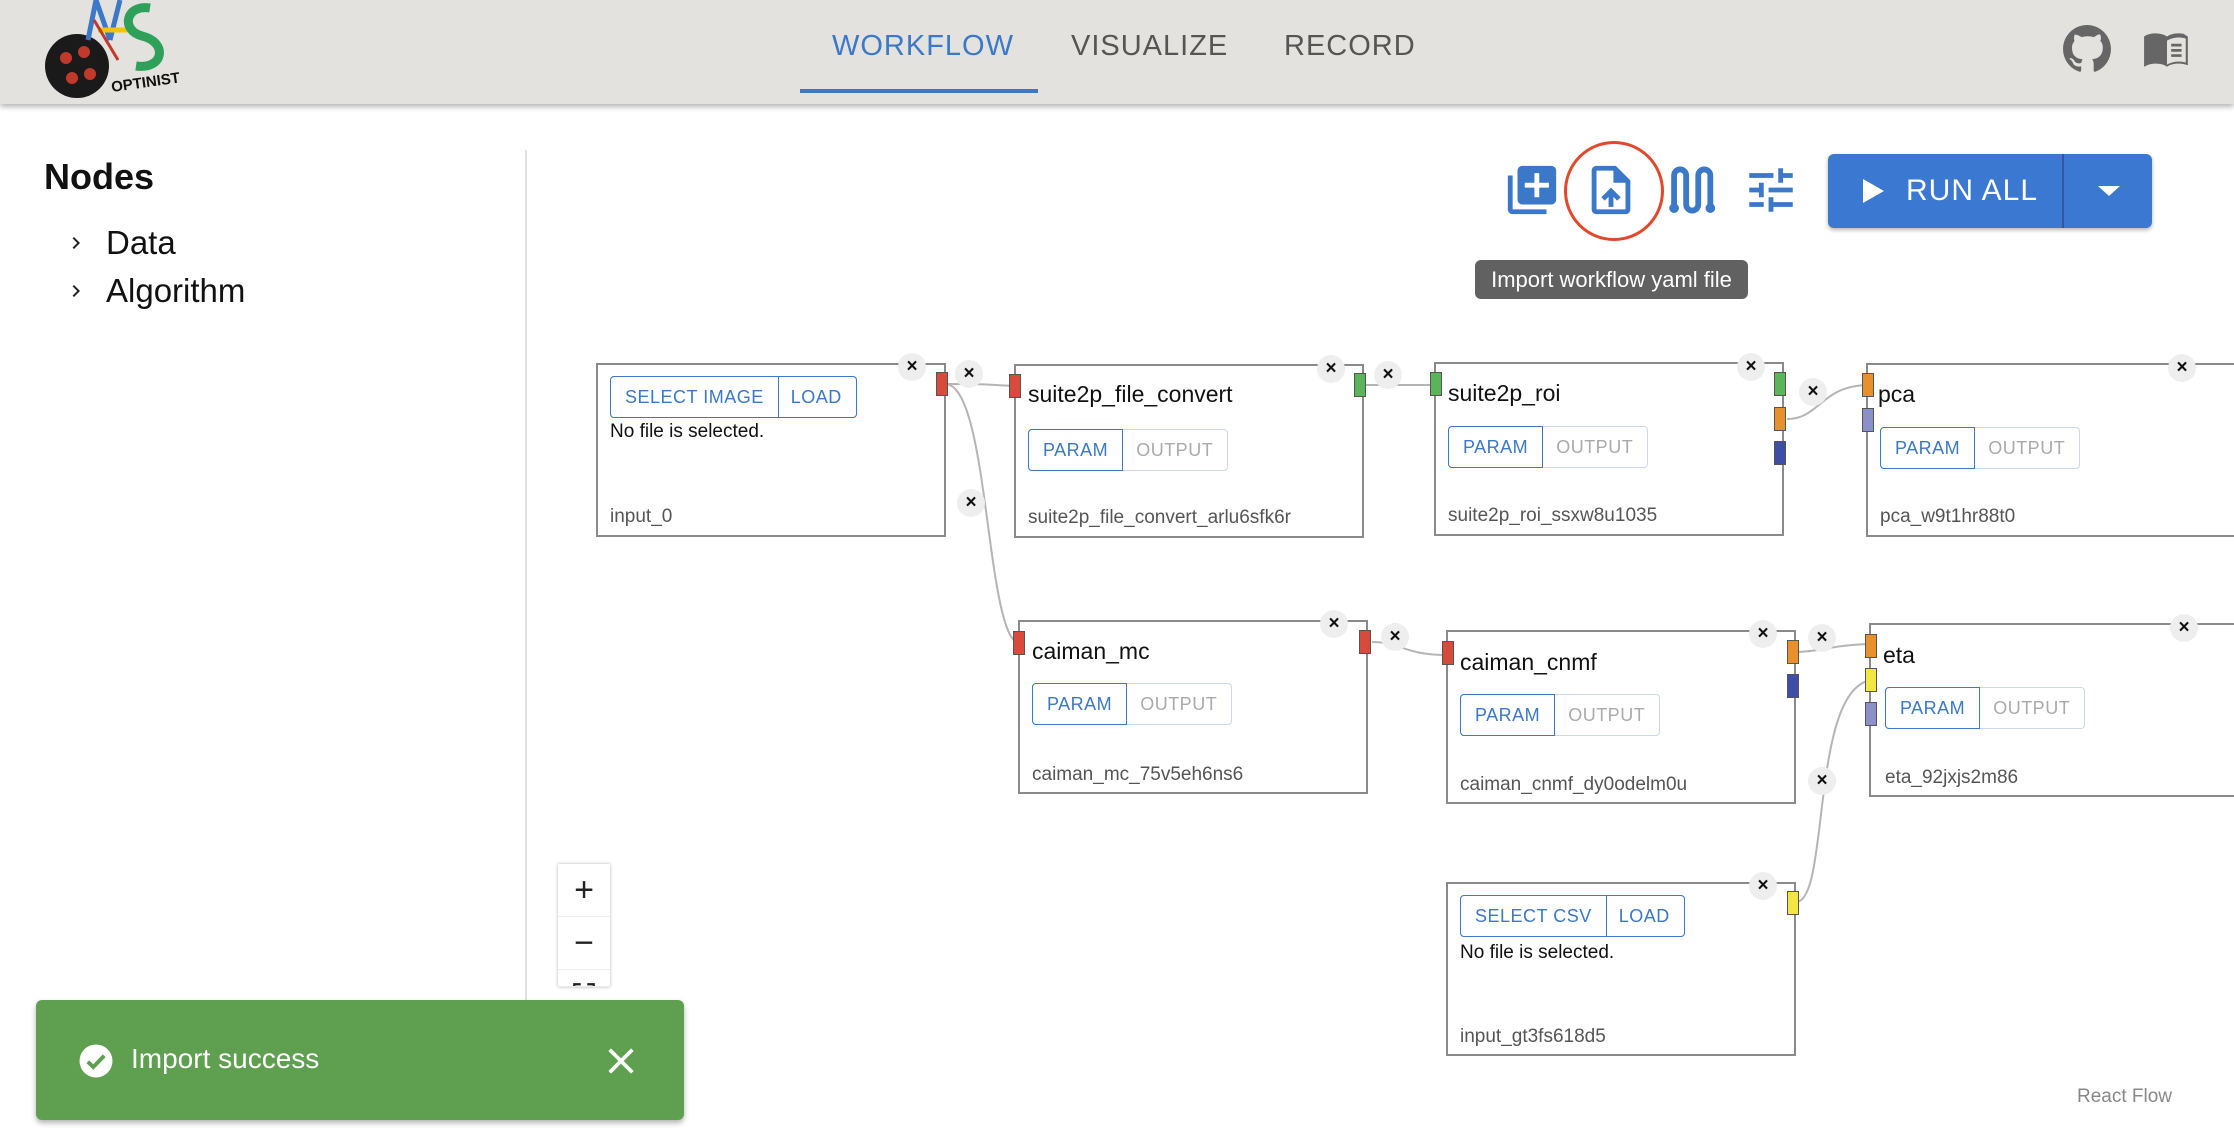  Describe the element at coordinates (1130, 394) in the screenshot. I see `node-title: suite2p_file_convert` at that location.